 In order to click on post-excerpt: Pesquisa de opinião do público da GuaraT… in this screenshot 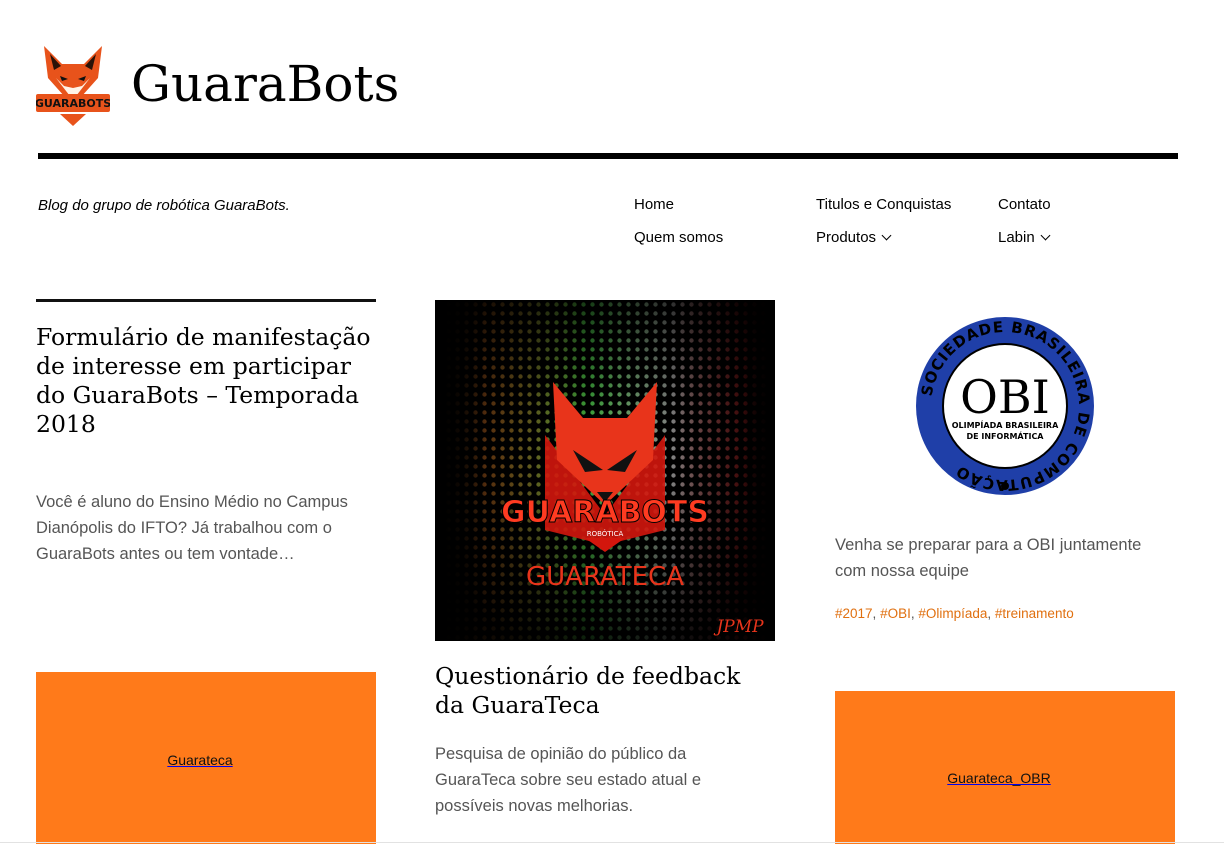, I will do `click(568, 780)`.